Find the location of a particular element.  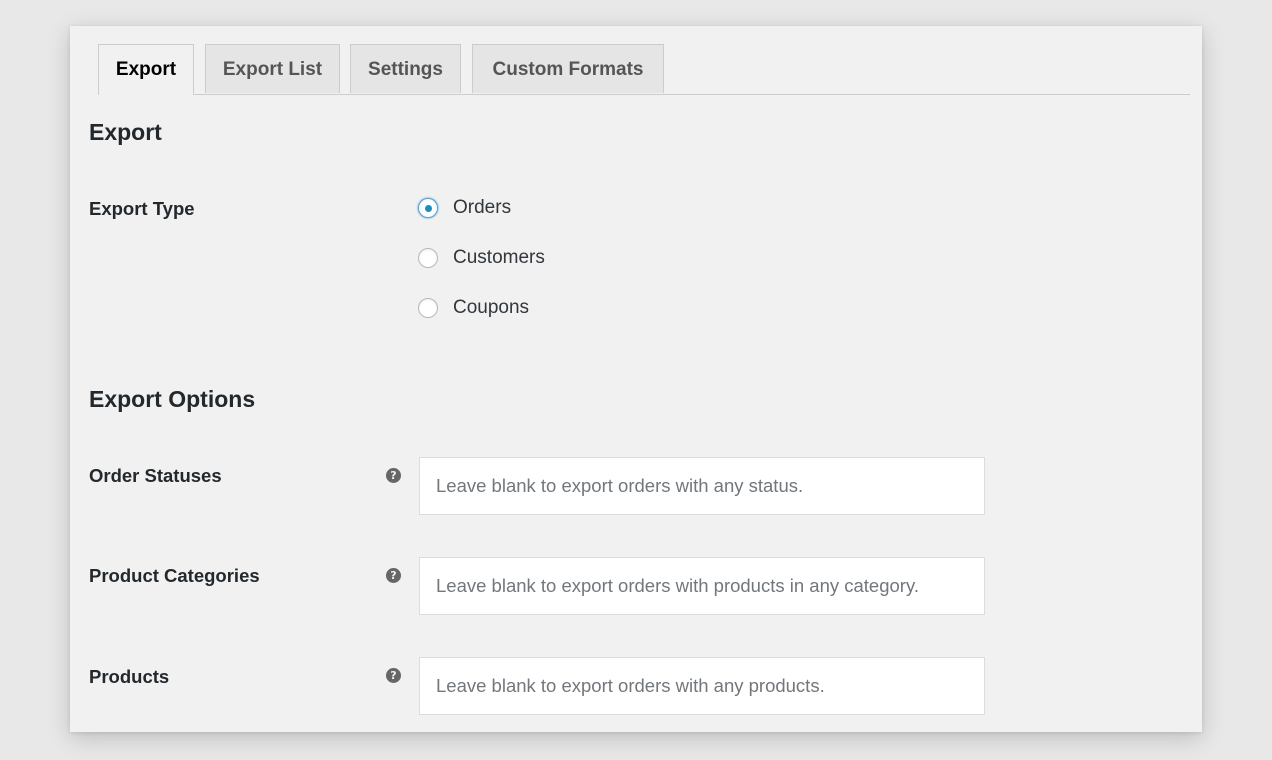

radio-coupons: Coupons is located at coordinates (473, 308).